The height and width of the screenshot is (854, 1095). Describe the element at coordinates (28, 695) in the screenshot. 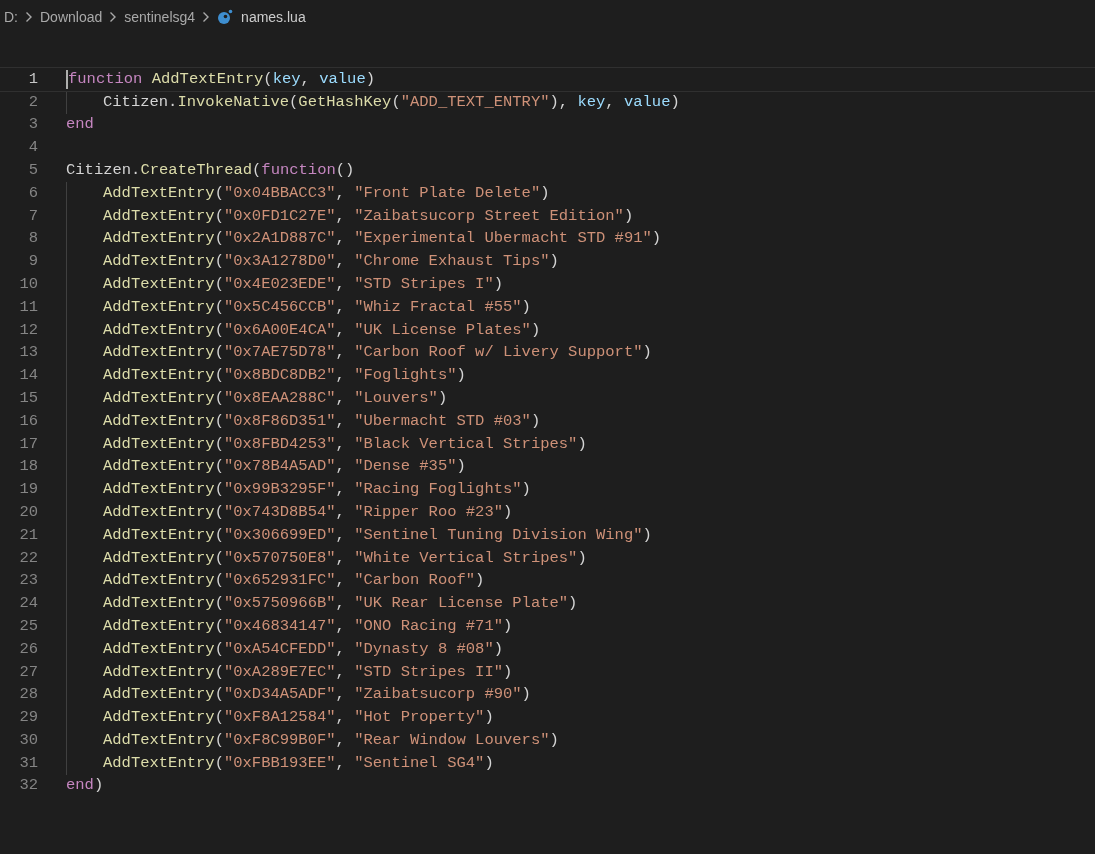

I see `line-number: 28` at that location.